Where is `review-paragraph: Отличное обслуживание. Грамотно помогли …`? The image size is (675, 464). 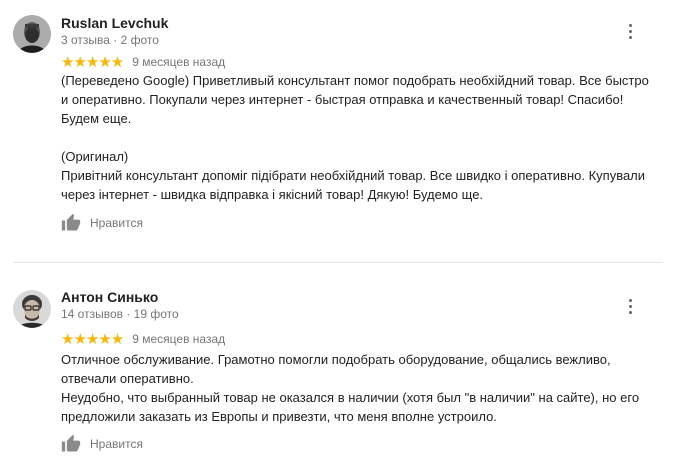 review-paragraph: Отличное обслуживание. Грамотно помогли … is located at coordinates (336, 369).